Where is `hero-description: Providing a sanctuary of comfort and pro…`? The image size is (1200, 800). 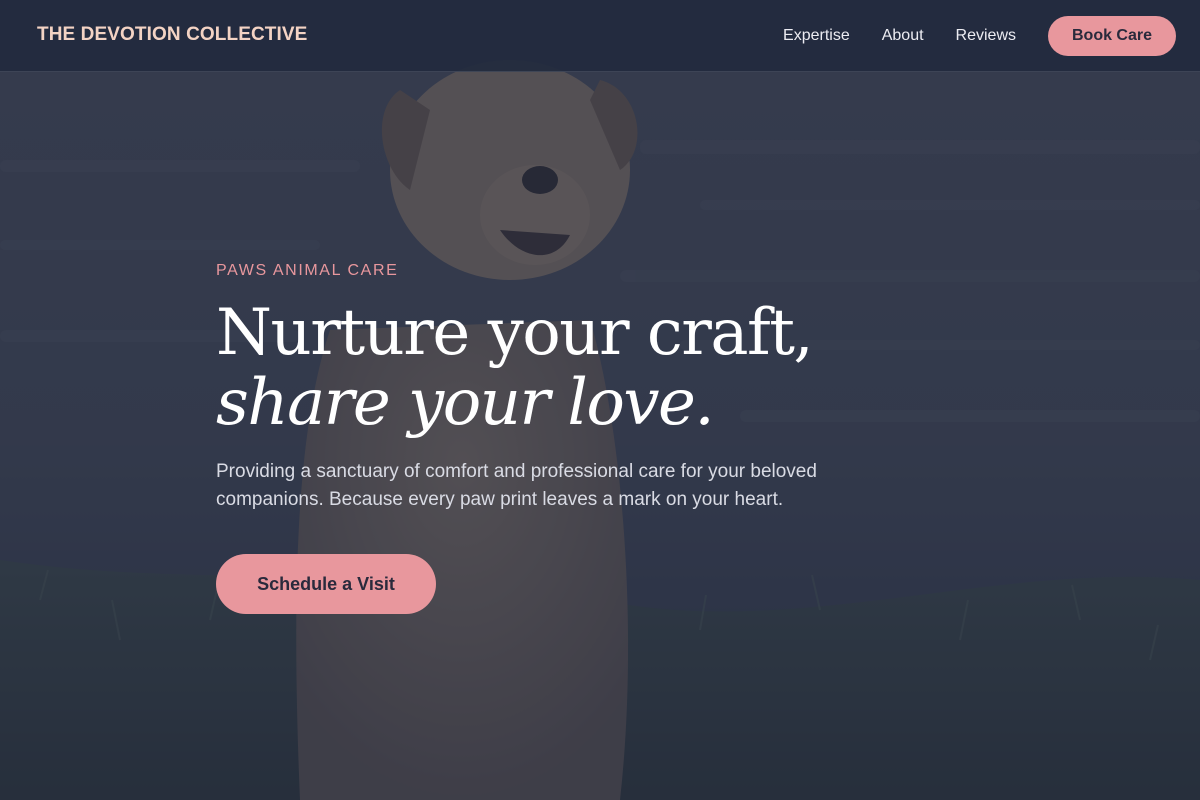
hero-description: Providing a sanctuary of comfort and pro… is located at coordinates (516, 485).